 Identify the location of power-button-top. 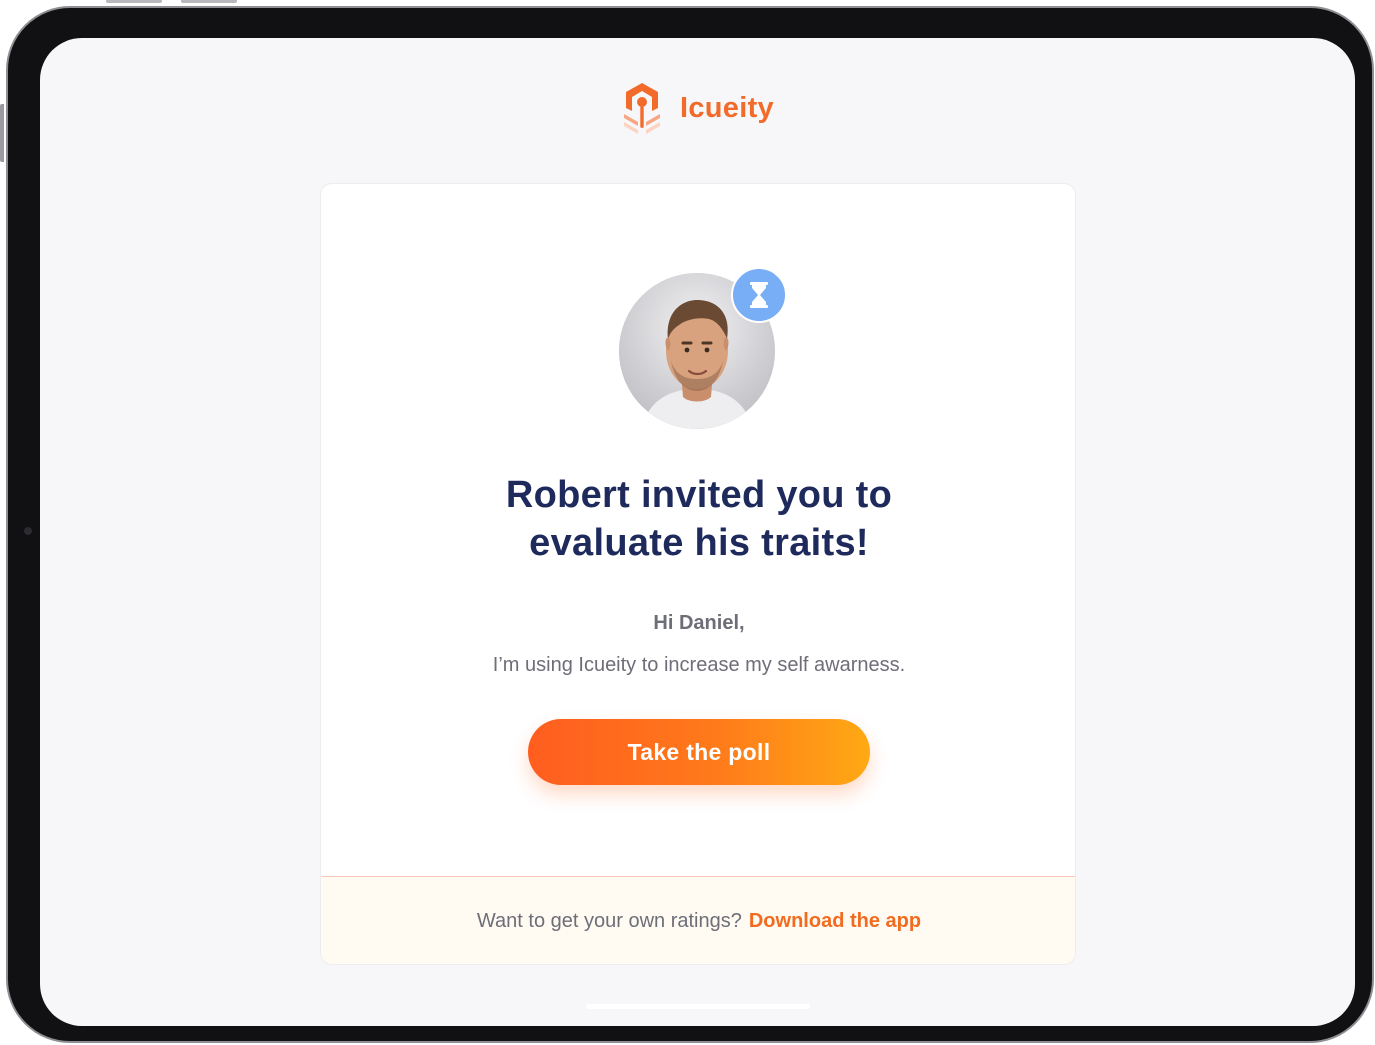
(209, 1).